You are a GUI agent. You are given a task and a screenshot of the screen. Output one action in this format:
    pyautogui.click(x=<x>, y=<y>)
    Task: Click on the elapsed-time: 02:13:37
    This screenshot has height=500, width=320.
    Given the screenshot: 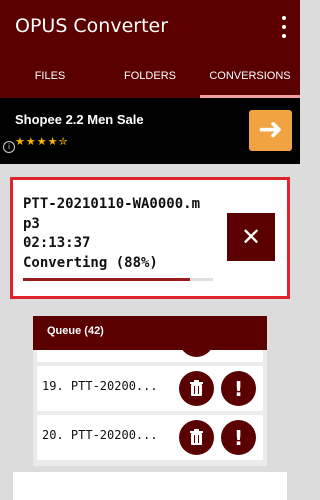 What is the action you would take?
    pyautogui.click(x=57, y=243)
    